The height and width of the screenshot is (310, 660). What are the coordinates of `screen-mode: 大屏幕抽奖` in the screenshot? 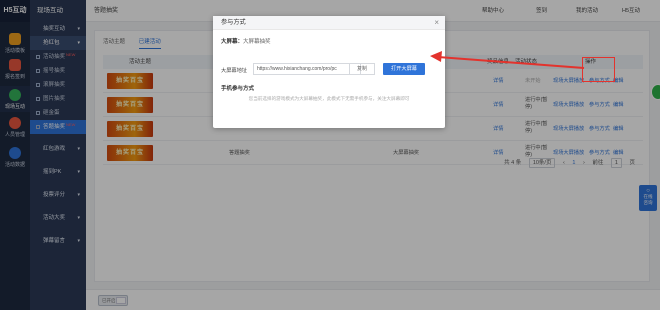 It's located at (257, 42).